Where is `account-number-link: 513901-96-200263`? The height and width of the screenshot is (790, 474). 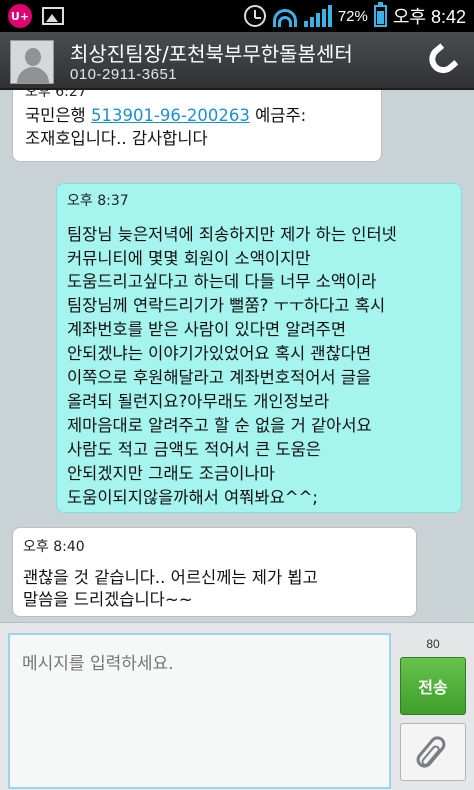
account-number-link: 513901-96-200263 is located at coordinates (170, 115).